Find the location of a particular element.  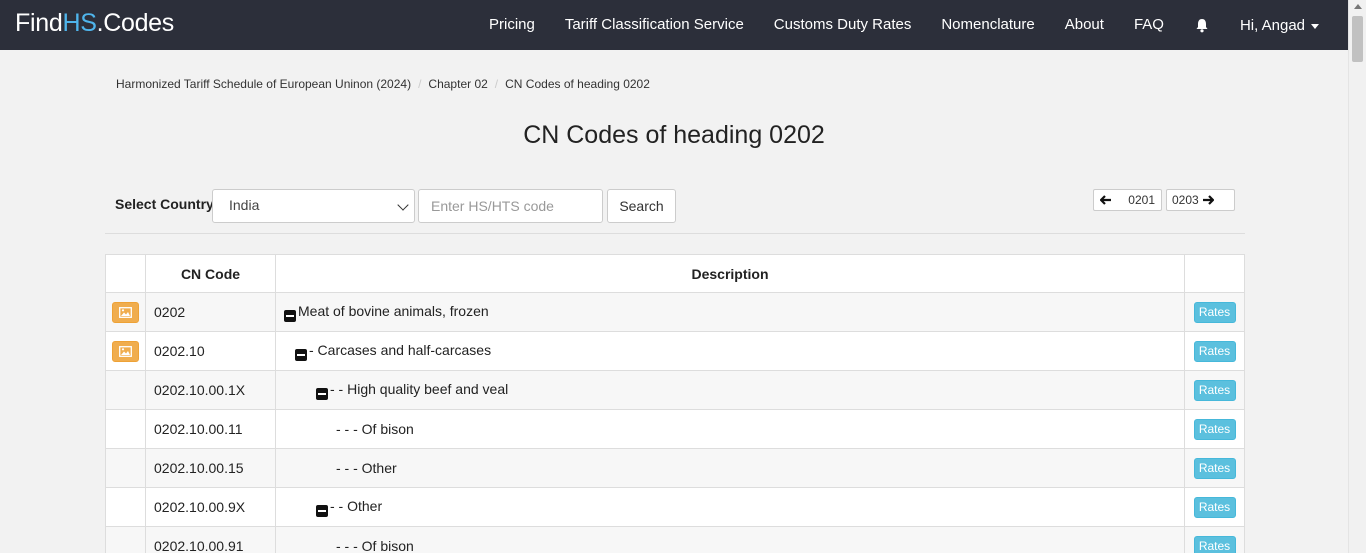

table-row: 0202.10.00.11 - - - Of bison Rates is located at coordinates (675, 429).